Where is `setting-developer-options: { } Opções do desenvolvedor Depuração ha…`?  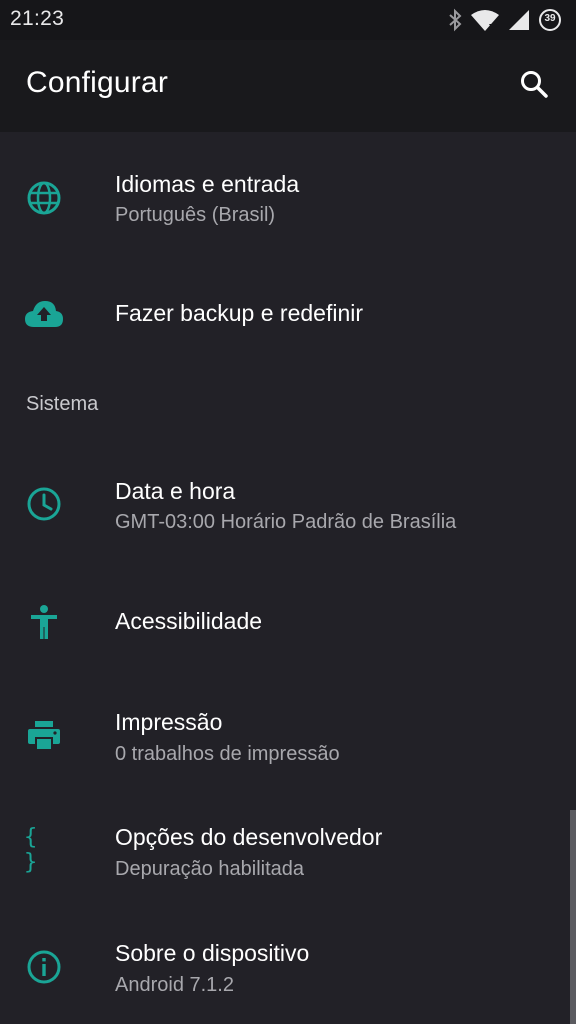
setting-developer-options: { } Opções do desenvolvedor Depuração ha… is located at coordinates (288, 866).